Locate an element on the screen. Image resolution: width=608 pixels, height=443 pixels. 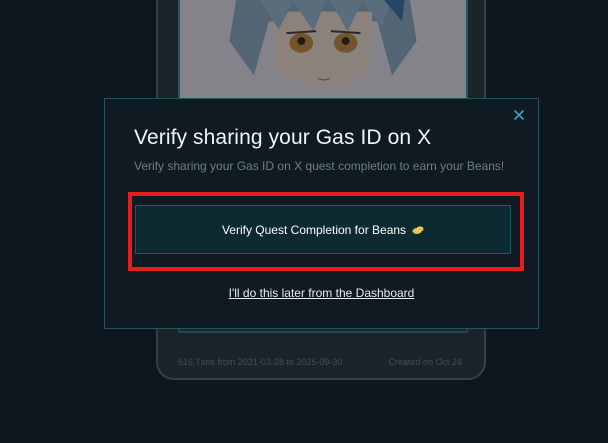
verify-quest-button-label: Verify Quest Completion for Beans is located at coordinates (314, 229).